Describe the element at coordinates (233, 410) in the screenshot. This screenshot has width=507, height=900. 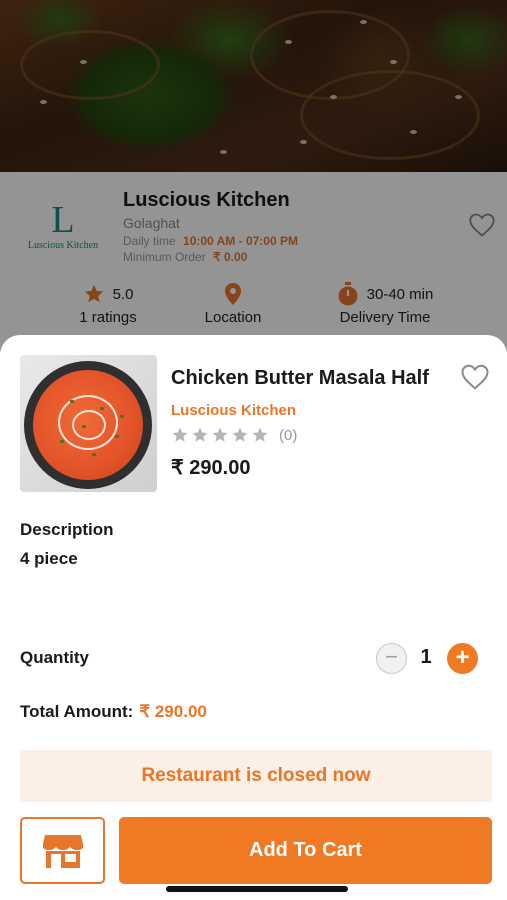
I see `dish-restaurant-link: Luscious Kitchen` at that location.